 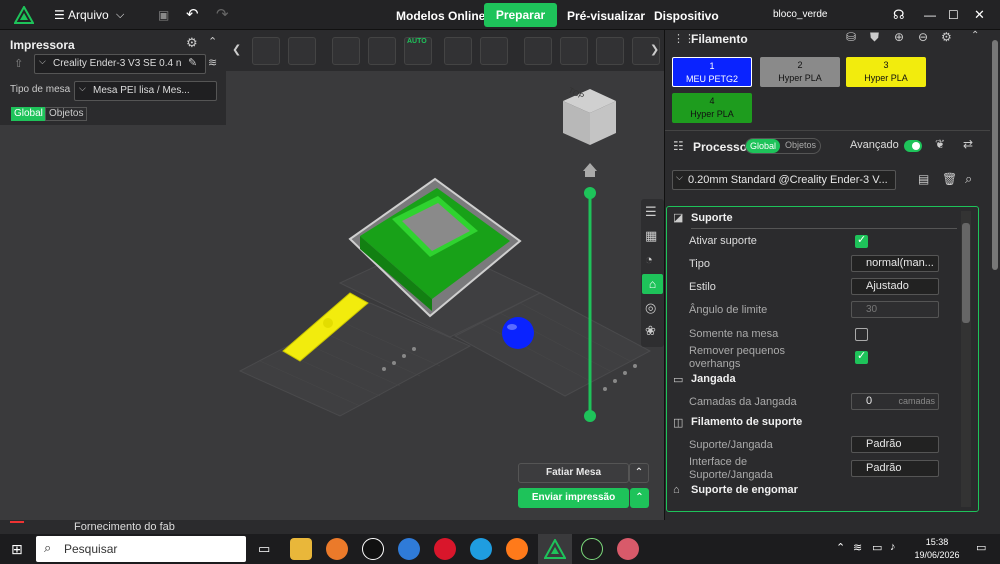 What do you see at coordinates (895, 444) in the screenshot?
I see `support-raft-select: Padrão` at bounding box center [895, 444].